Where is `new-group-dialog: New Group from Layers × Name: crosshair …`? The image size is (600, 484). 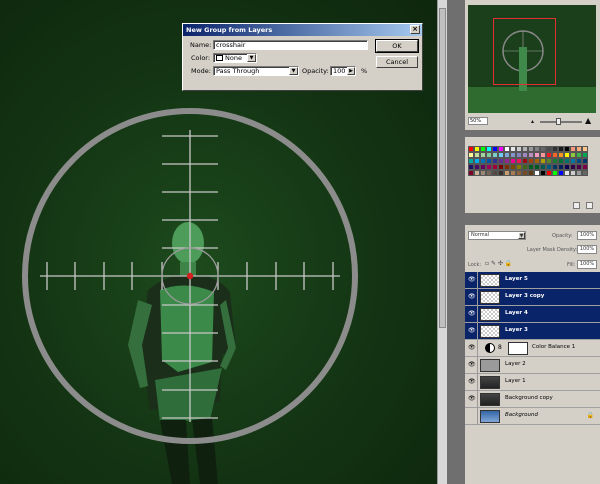
new-group-dialog: New Group from Layers × Name: crosshair … is located at coordinates (302, 57).